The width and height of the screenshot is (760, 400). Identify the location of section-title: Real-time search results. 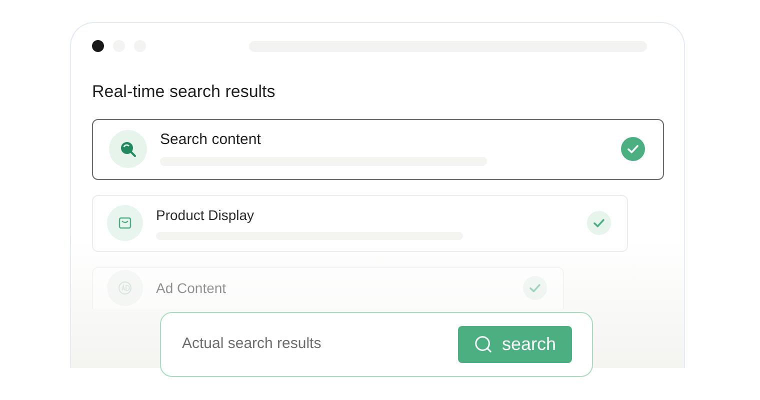
(184, 92).